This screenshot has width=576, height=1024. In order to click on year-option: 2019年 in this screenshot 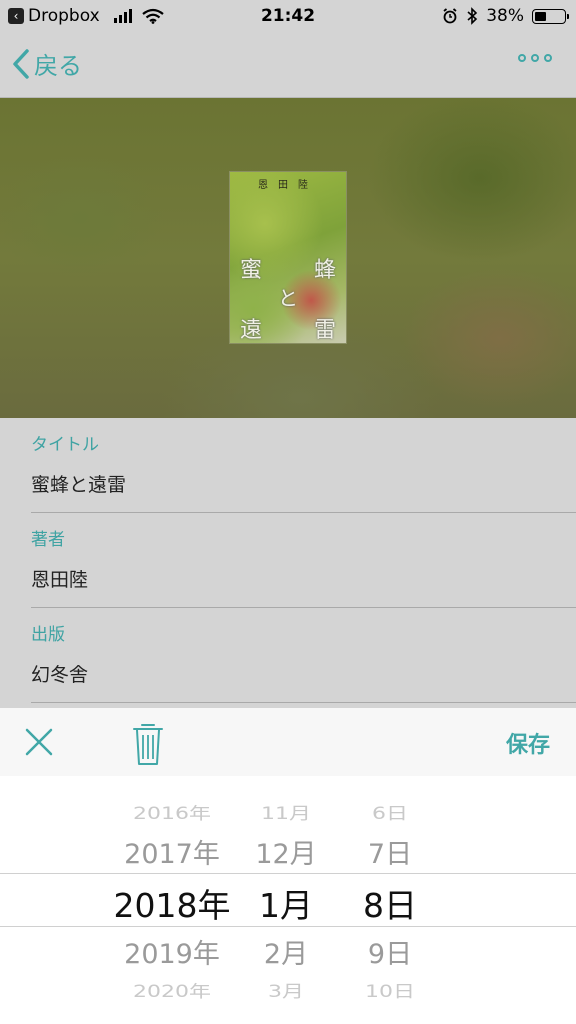, I will do `click(172, 951)`.